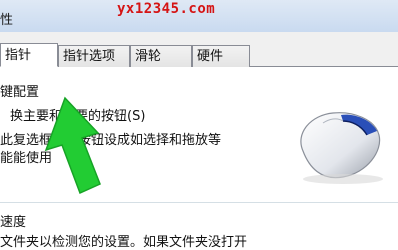  What do you see at coordinates (166, 9) in the screenshot?
I see `watermark-text: yx12345.com` at bounding box center [166, 9].